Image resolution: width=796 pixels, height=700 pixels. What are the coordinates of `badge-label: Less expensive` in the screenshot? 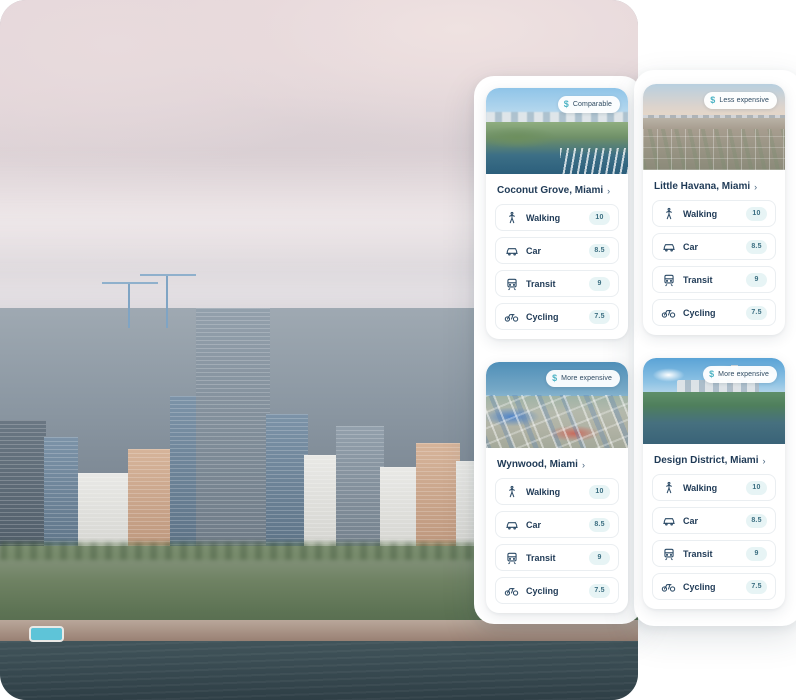 It's located at (744, 100).